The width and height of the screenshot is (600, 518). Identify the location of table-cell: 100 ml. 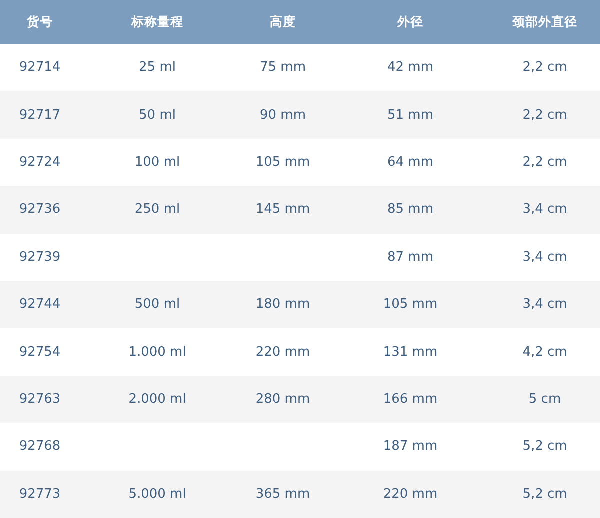
(157, 162).